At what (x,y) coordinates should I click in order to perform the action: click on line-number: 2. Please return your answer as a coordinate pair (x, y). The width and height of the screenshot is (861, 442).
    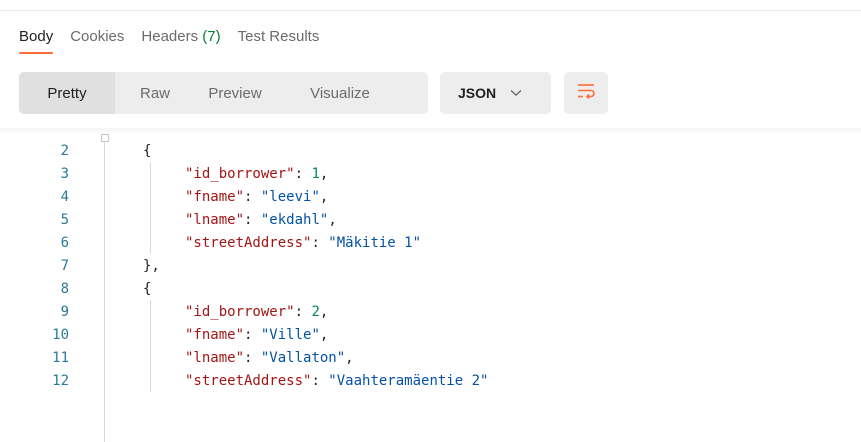
    Looking at the image, I should click on (64, 150).